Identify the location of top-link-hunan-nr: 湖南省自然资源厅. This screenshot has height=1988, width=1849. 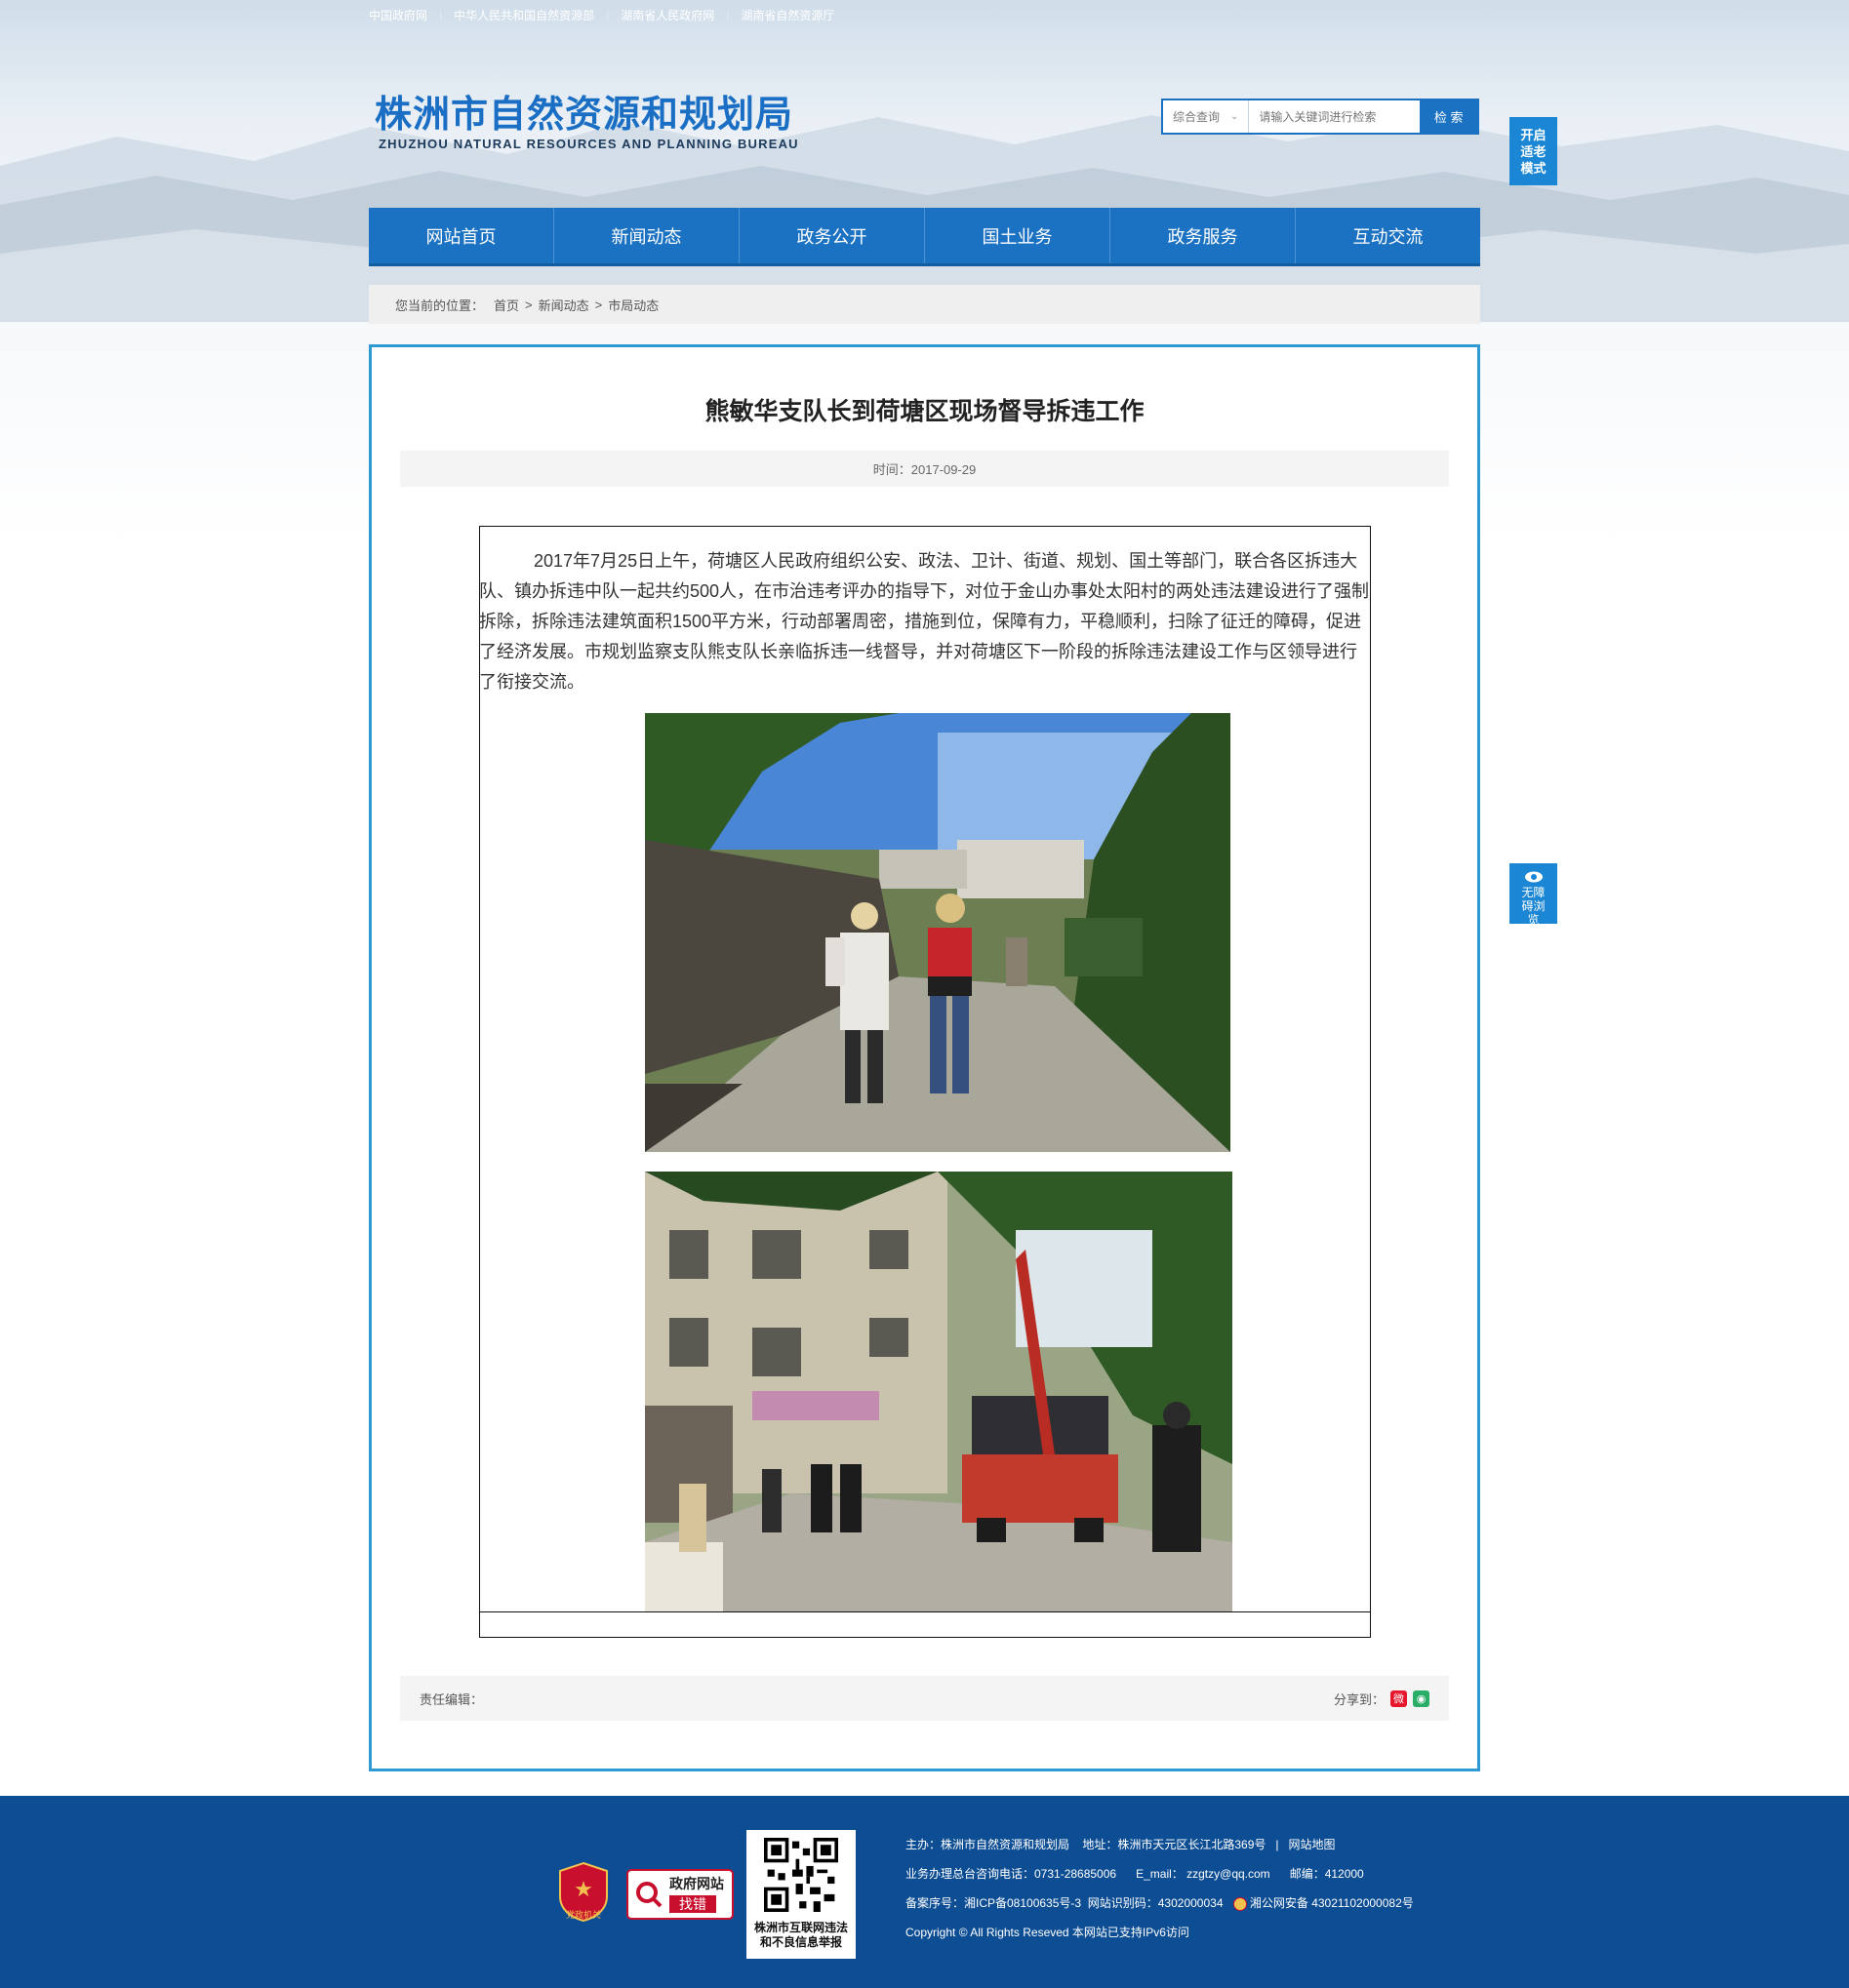
(788, 15).